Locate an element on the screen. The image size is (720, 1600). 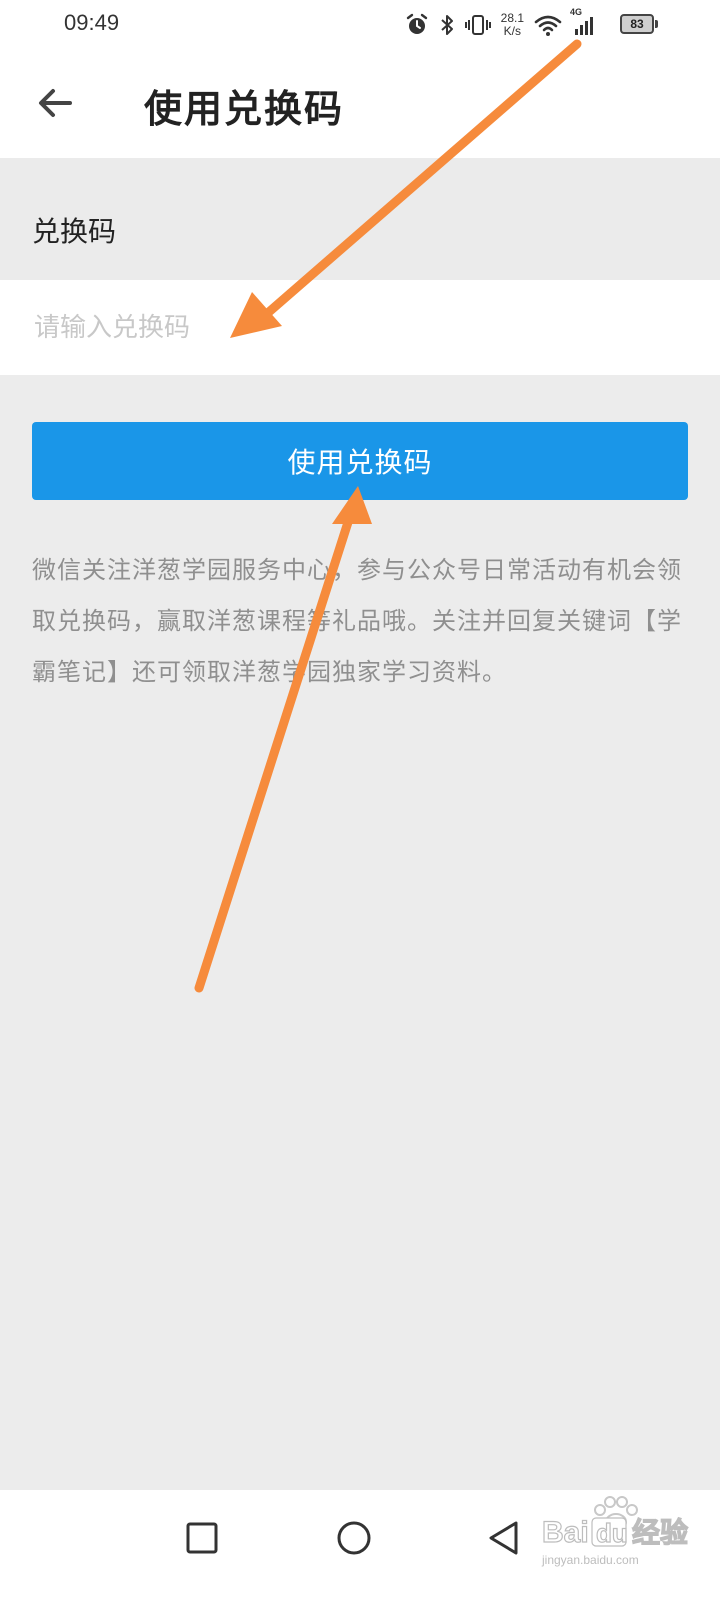
recents-button is located at coordinates (202, 1540).